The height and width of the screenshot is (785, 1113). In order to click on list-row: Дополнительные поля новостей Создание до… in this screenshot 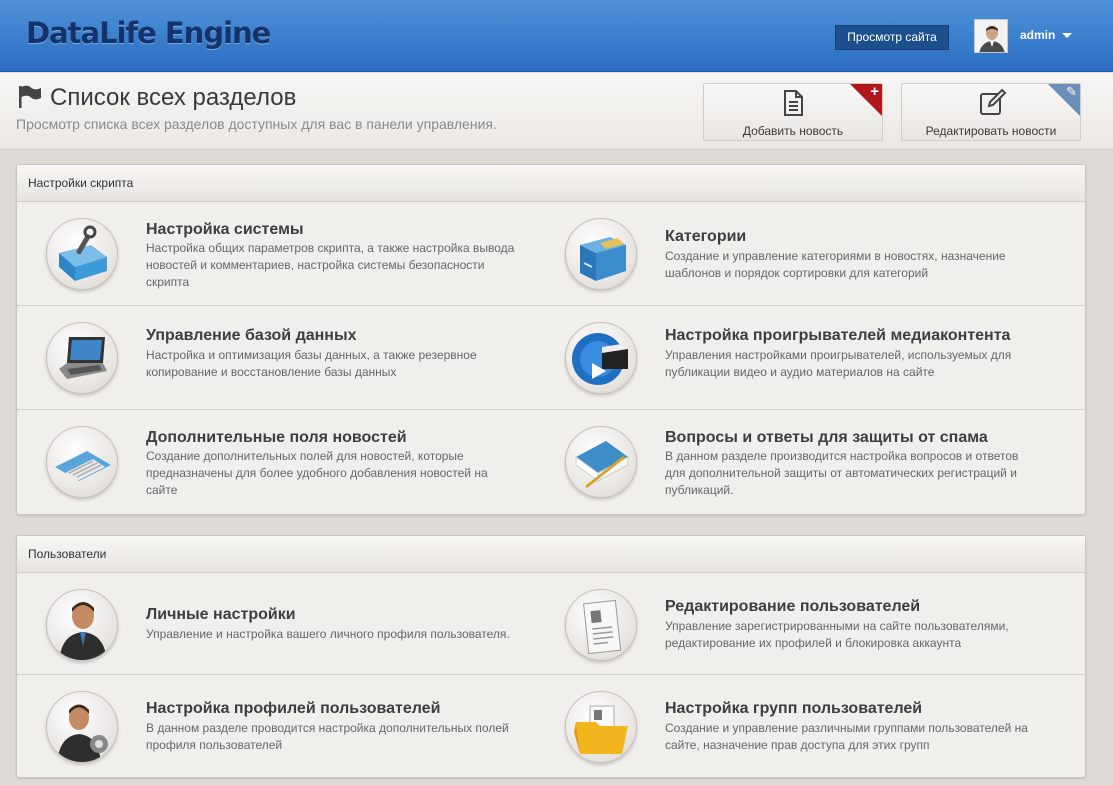, I will do `click(551, 462)`.